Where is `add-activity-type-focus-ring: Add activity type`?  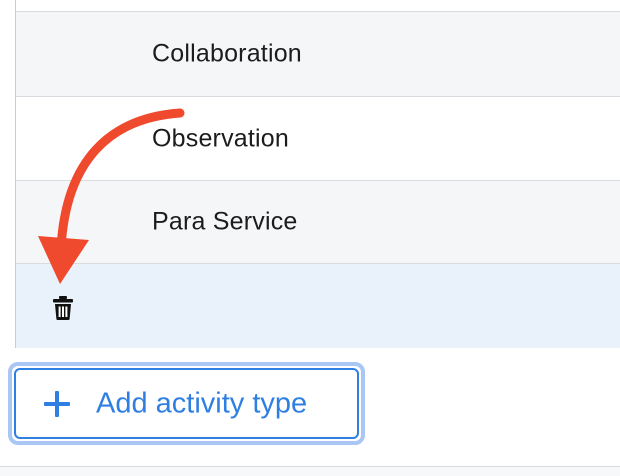
add-activity-type-focus-ring: Add activity type is located at coordinates (186, 403).